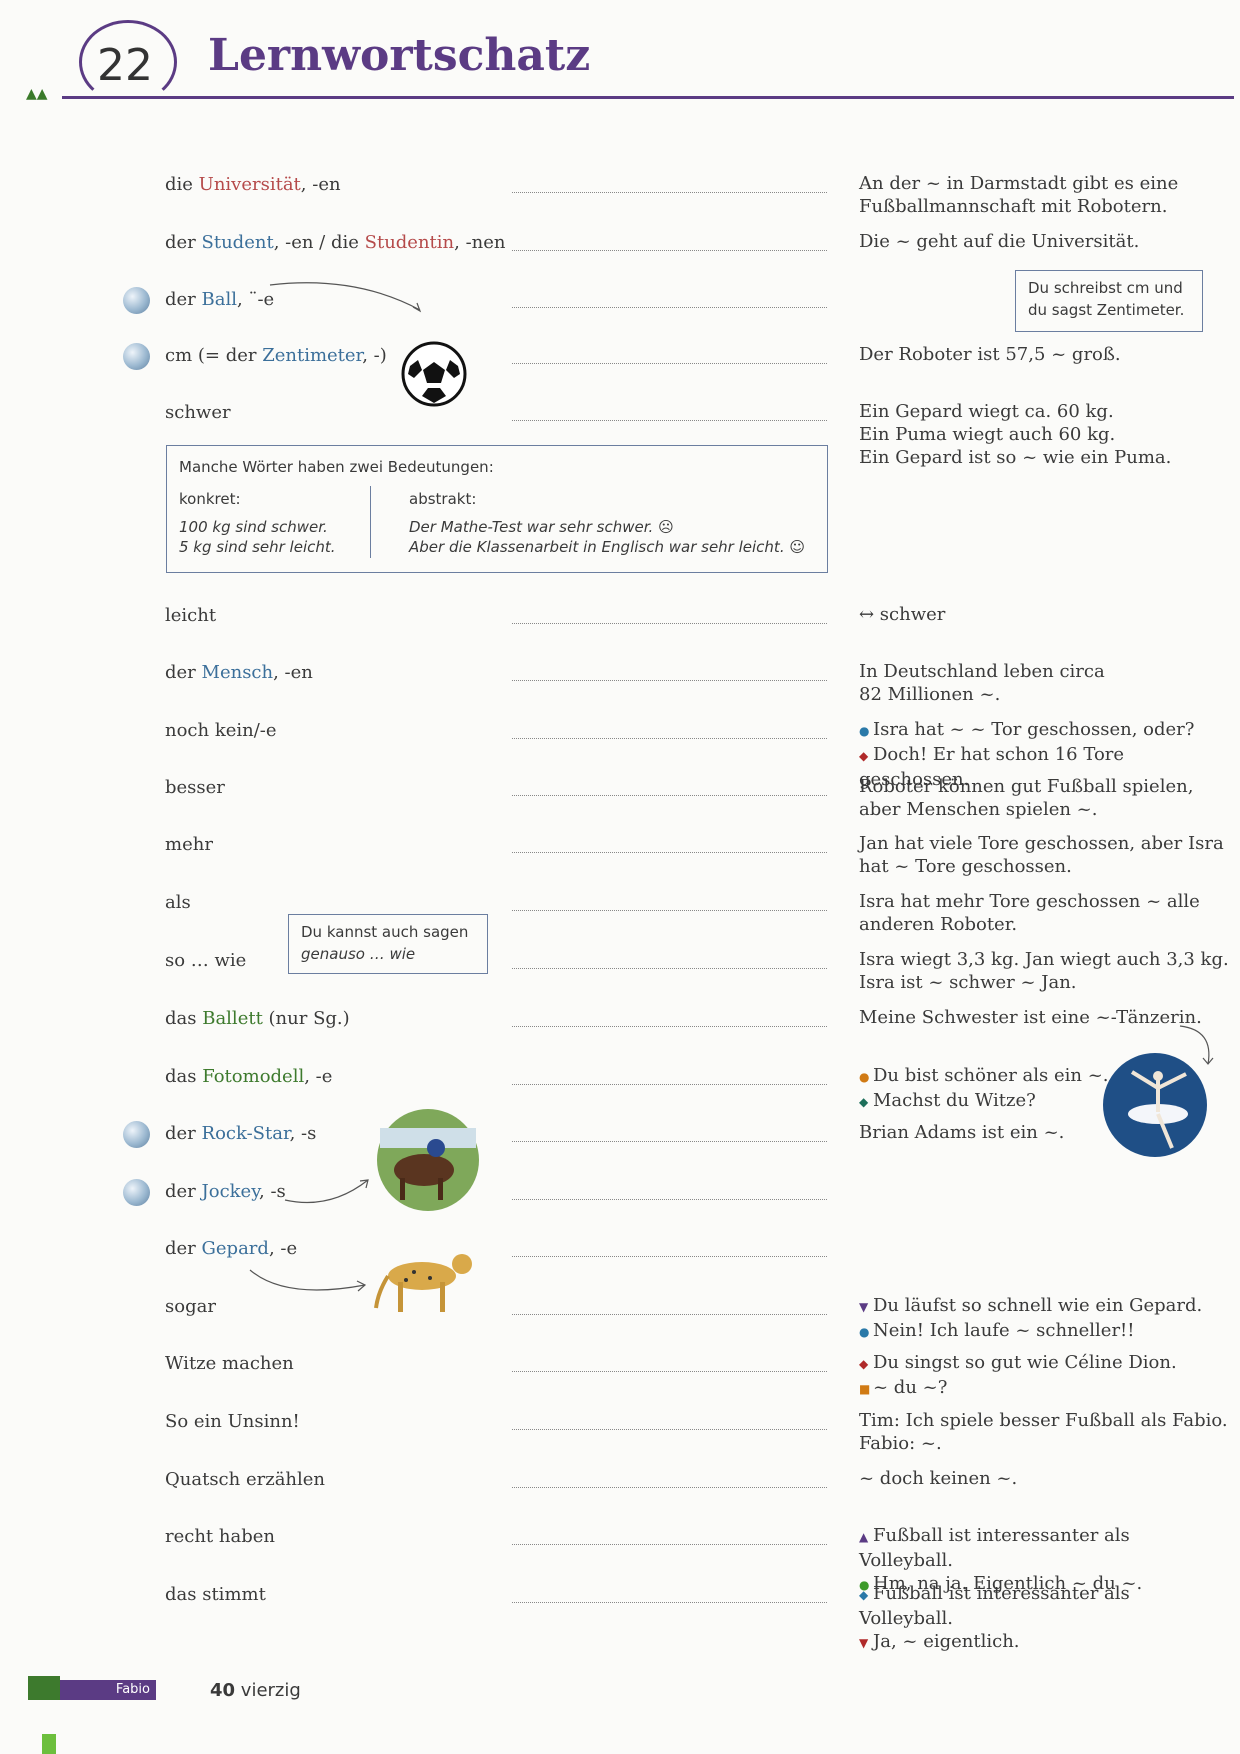  I want to click on example-line: Ein Puma wiegt auch 60 kg., so click(1044, 434).